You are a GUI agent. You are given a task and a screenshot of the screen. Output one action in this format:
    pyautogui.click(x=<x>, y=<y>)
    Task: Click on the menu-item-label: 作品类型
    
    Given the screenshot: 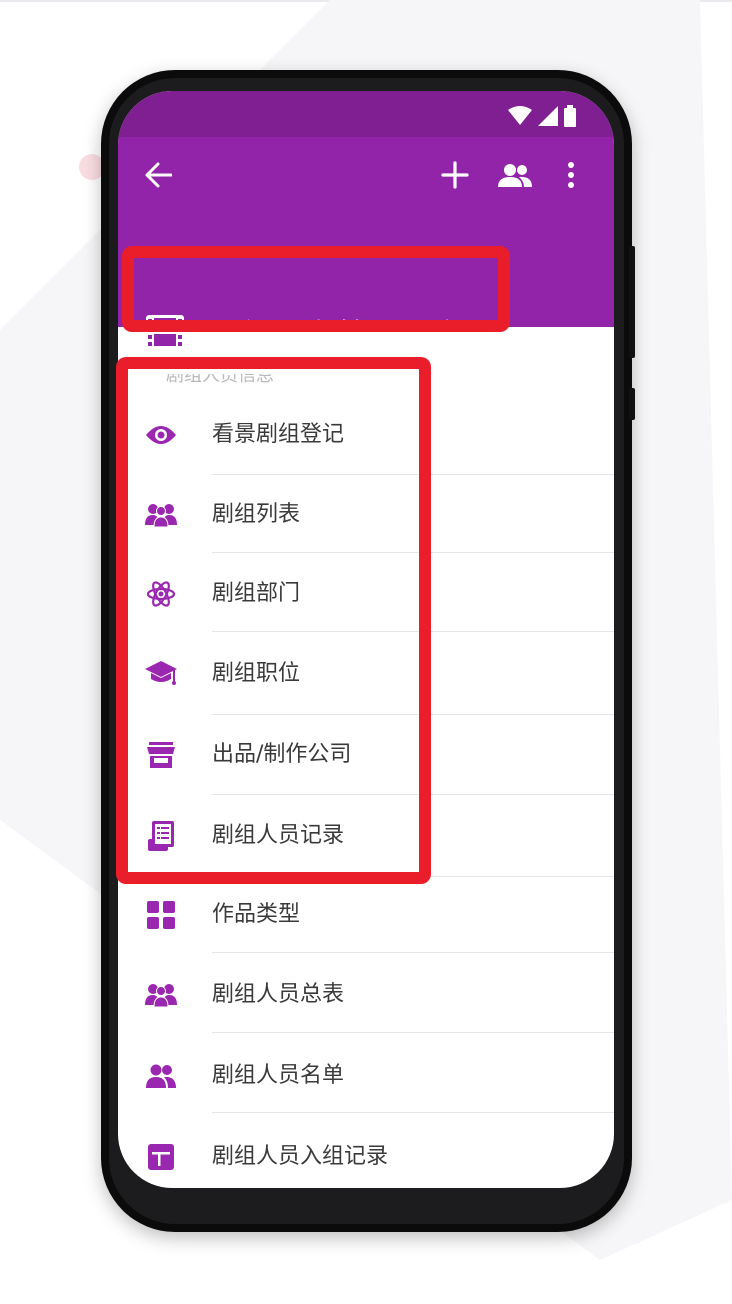 What is the action you would take?
    pyautogui.click(x=256, y=914)
    